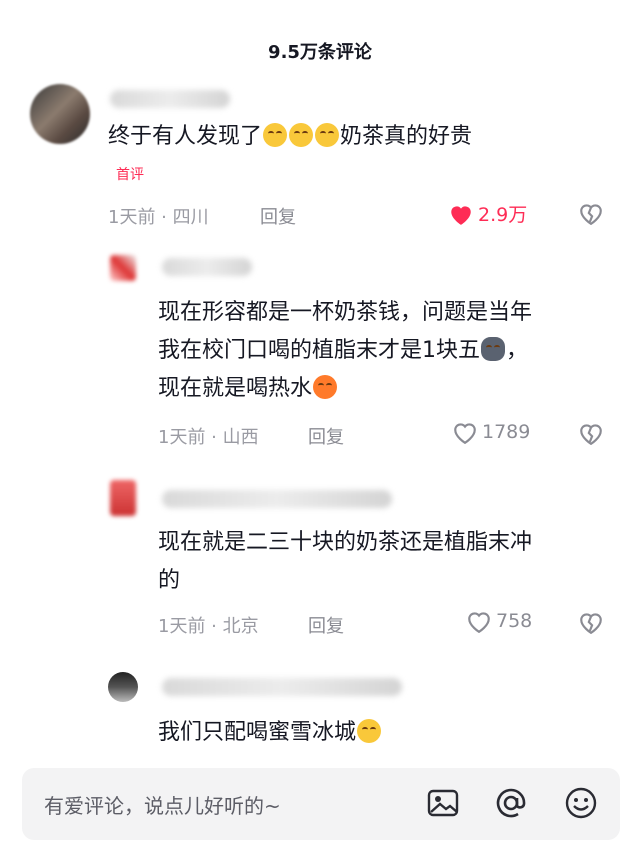 This screenshot has width=640, height=853. I want to click on like-button: 758, so click(499, 621).